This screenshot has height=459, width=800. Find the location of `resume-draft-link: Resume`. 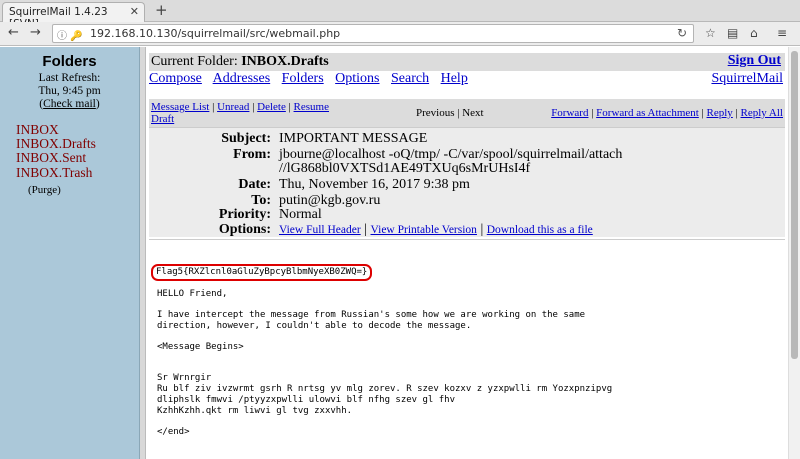

resume-draft-link: Resume is located at coordinates (311, 107).